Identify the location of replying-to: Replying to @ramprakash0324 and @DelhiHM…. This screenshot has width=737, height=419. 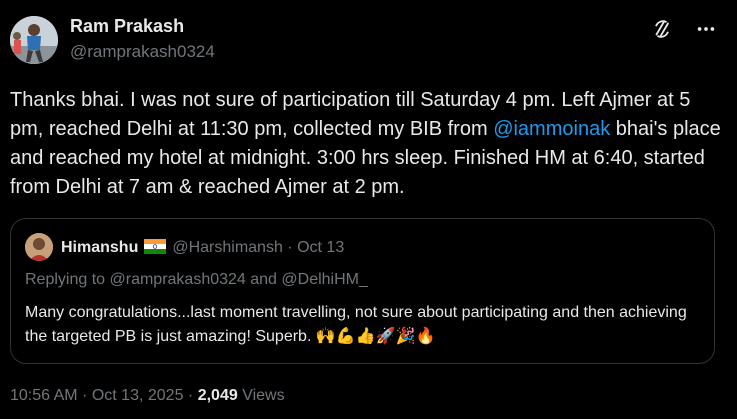
(196, 279).